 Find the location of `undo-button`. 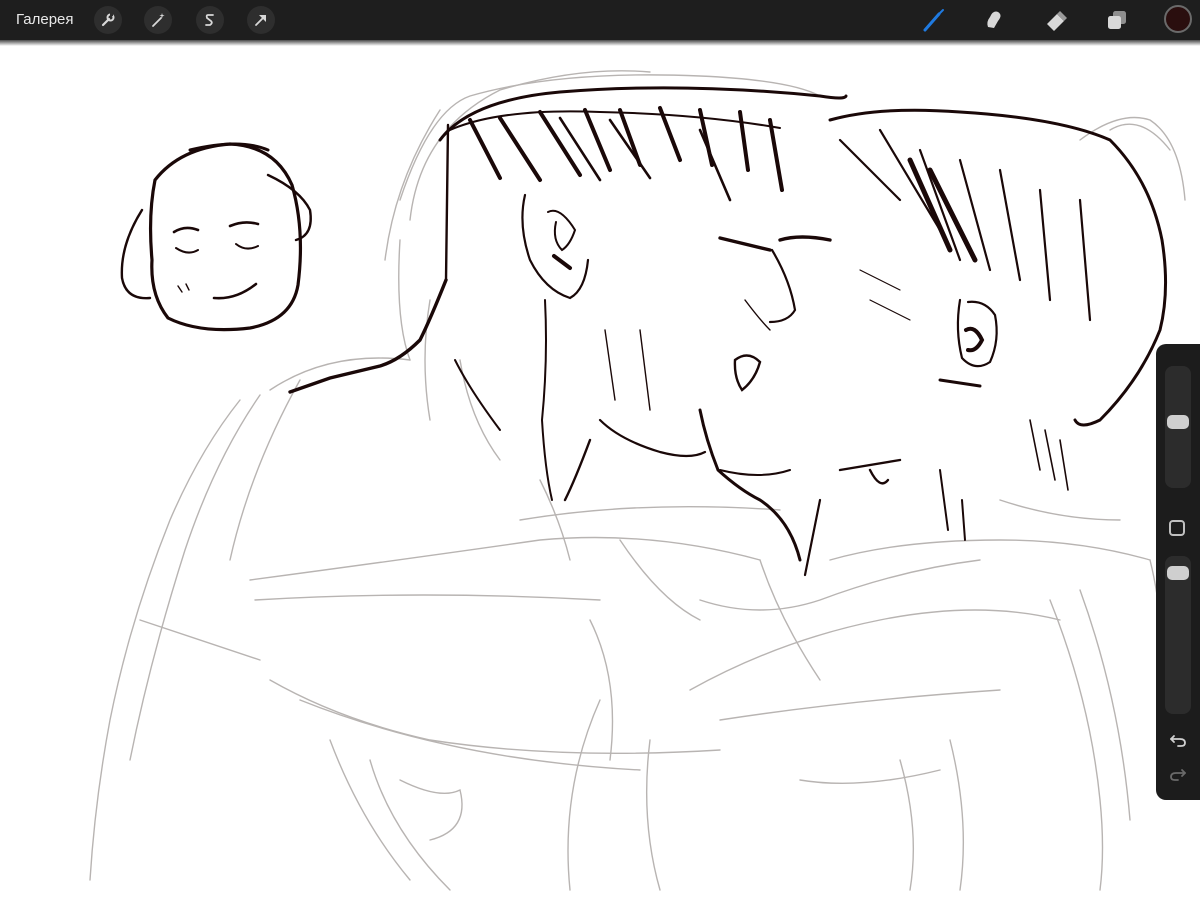

undo-button is located at coordinates (1178, 740).